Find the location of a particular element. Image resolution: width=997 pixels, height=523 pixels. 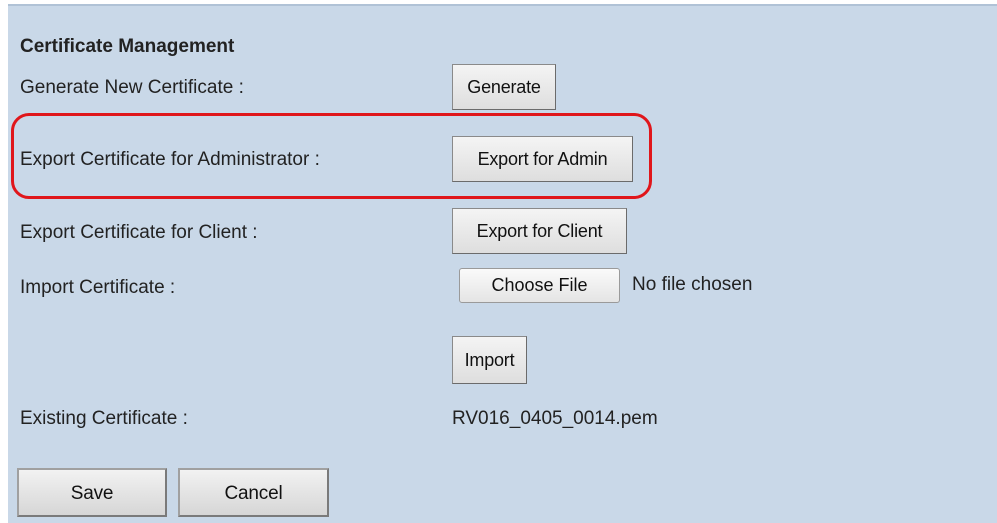

cancel-button: Cancel is located at coordinates (253, 492).